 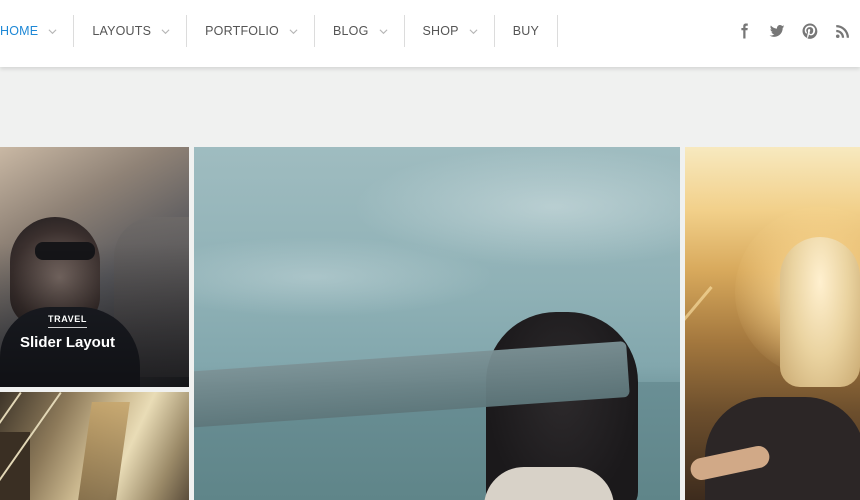 I want to click on nav-item-portfolio: PORTFOLIO, so click(x=251, y=31).